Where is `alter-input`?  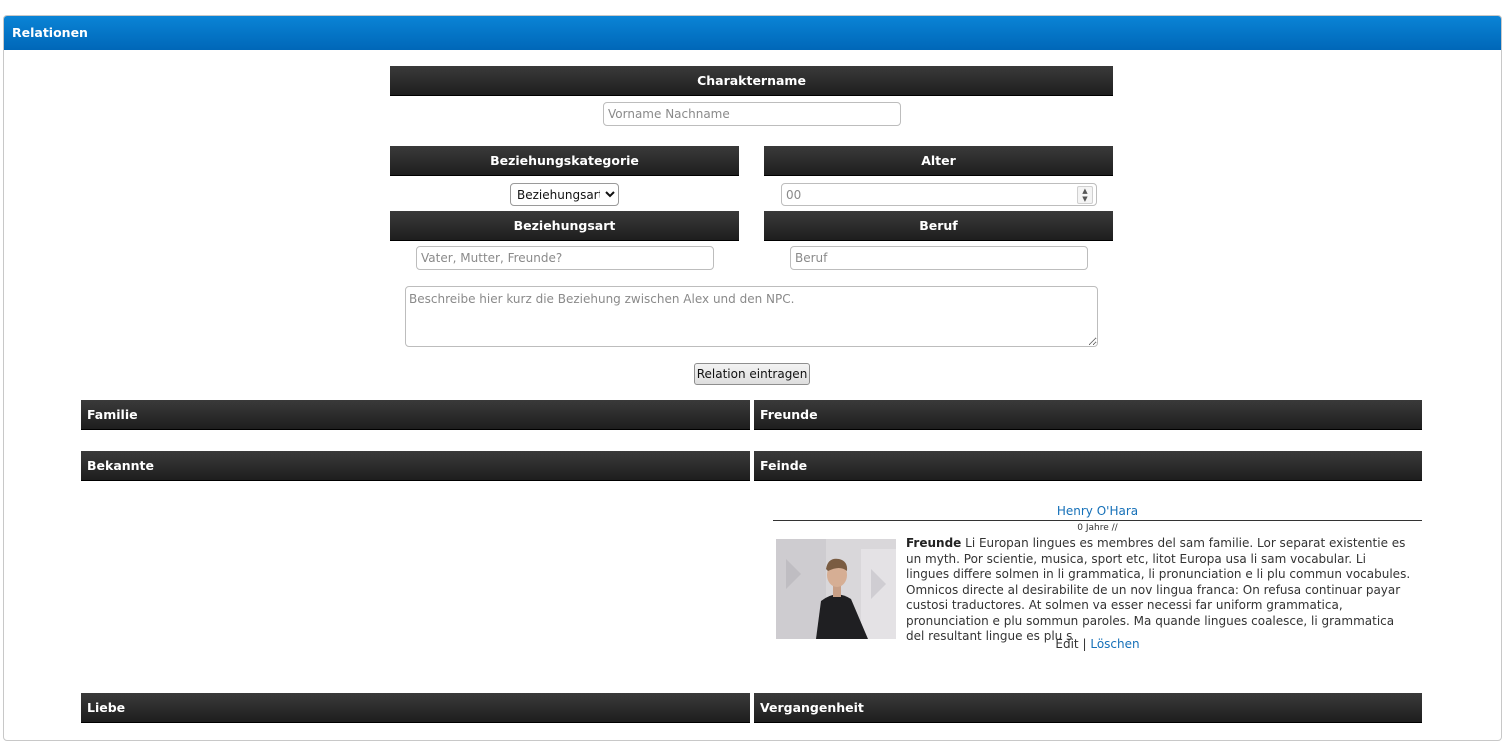
alter-input is located at coordinates (939, 194).